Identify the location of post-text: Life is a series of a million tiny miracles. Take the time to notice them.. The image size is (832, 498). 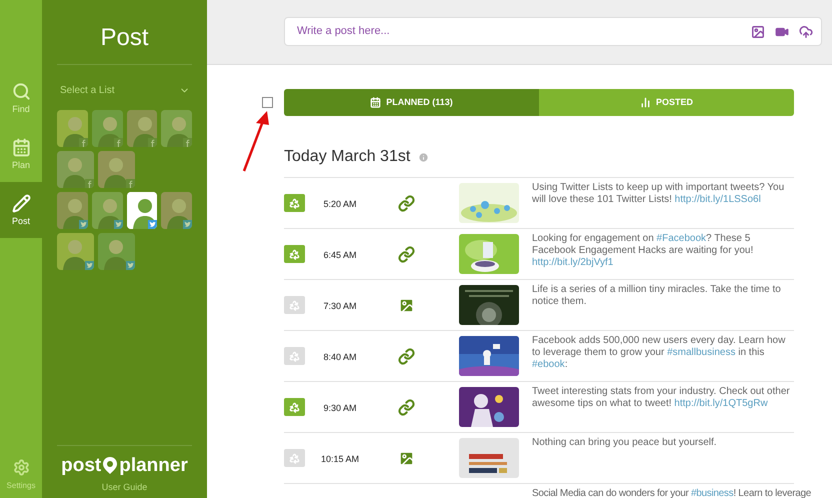
(657, 296).